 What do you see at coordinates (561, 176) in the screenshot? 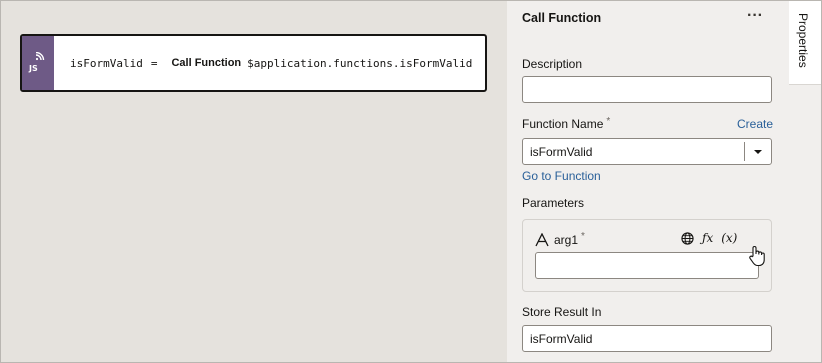
I see `go-to-function-link: Go to Function` at bounding box center [561, 176].